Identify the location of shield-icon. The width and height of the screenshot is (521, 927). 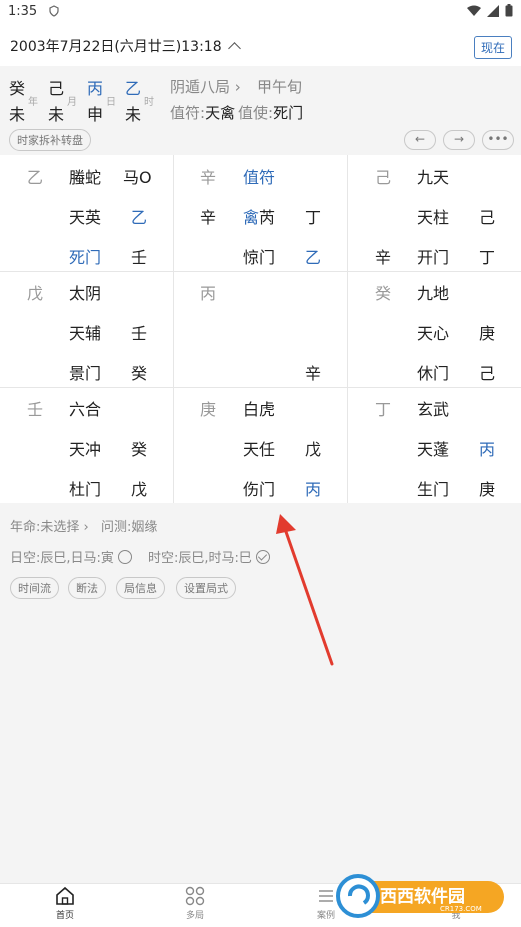
(54, 11).